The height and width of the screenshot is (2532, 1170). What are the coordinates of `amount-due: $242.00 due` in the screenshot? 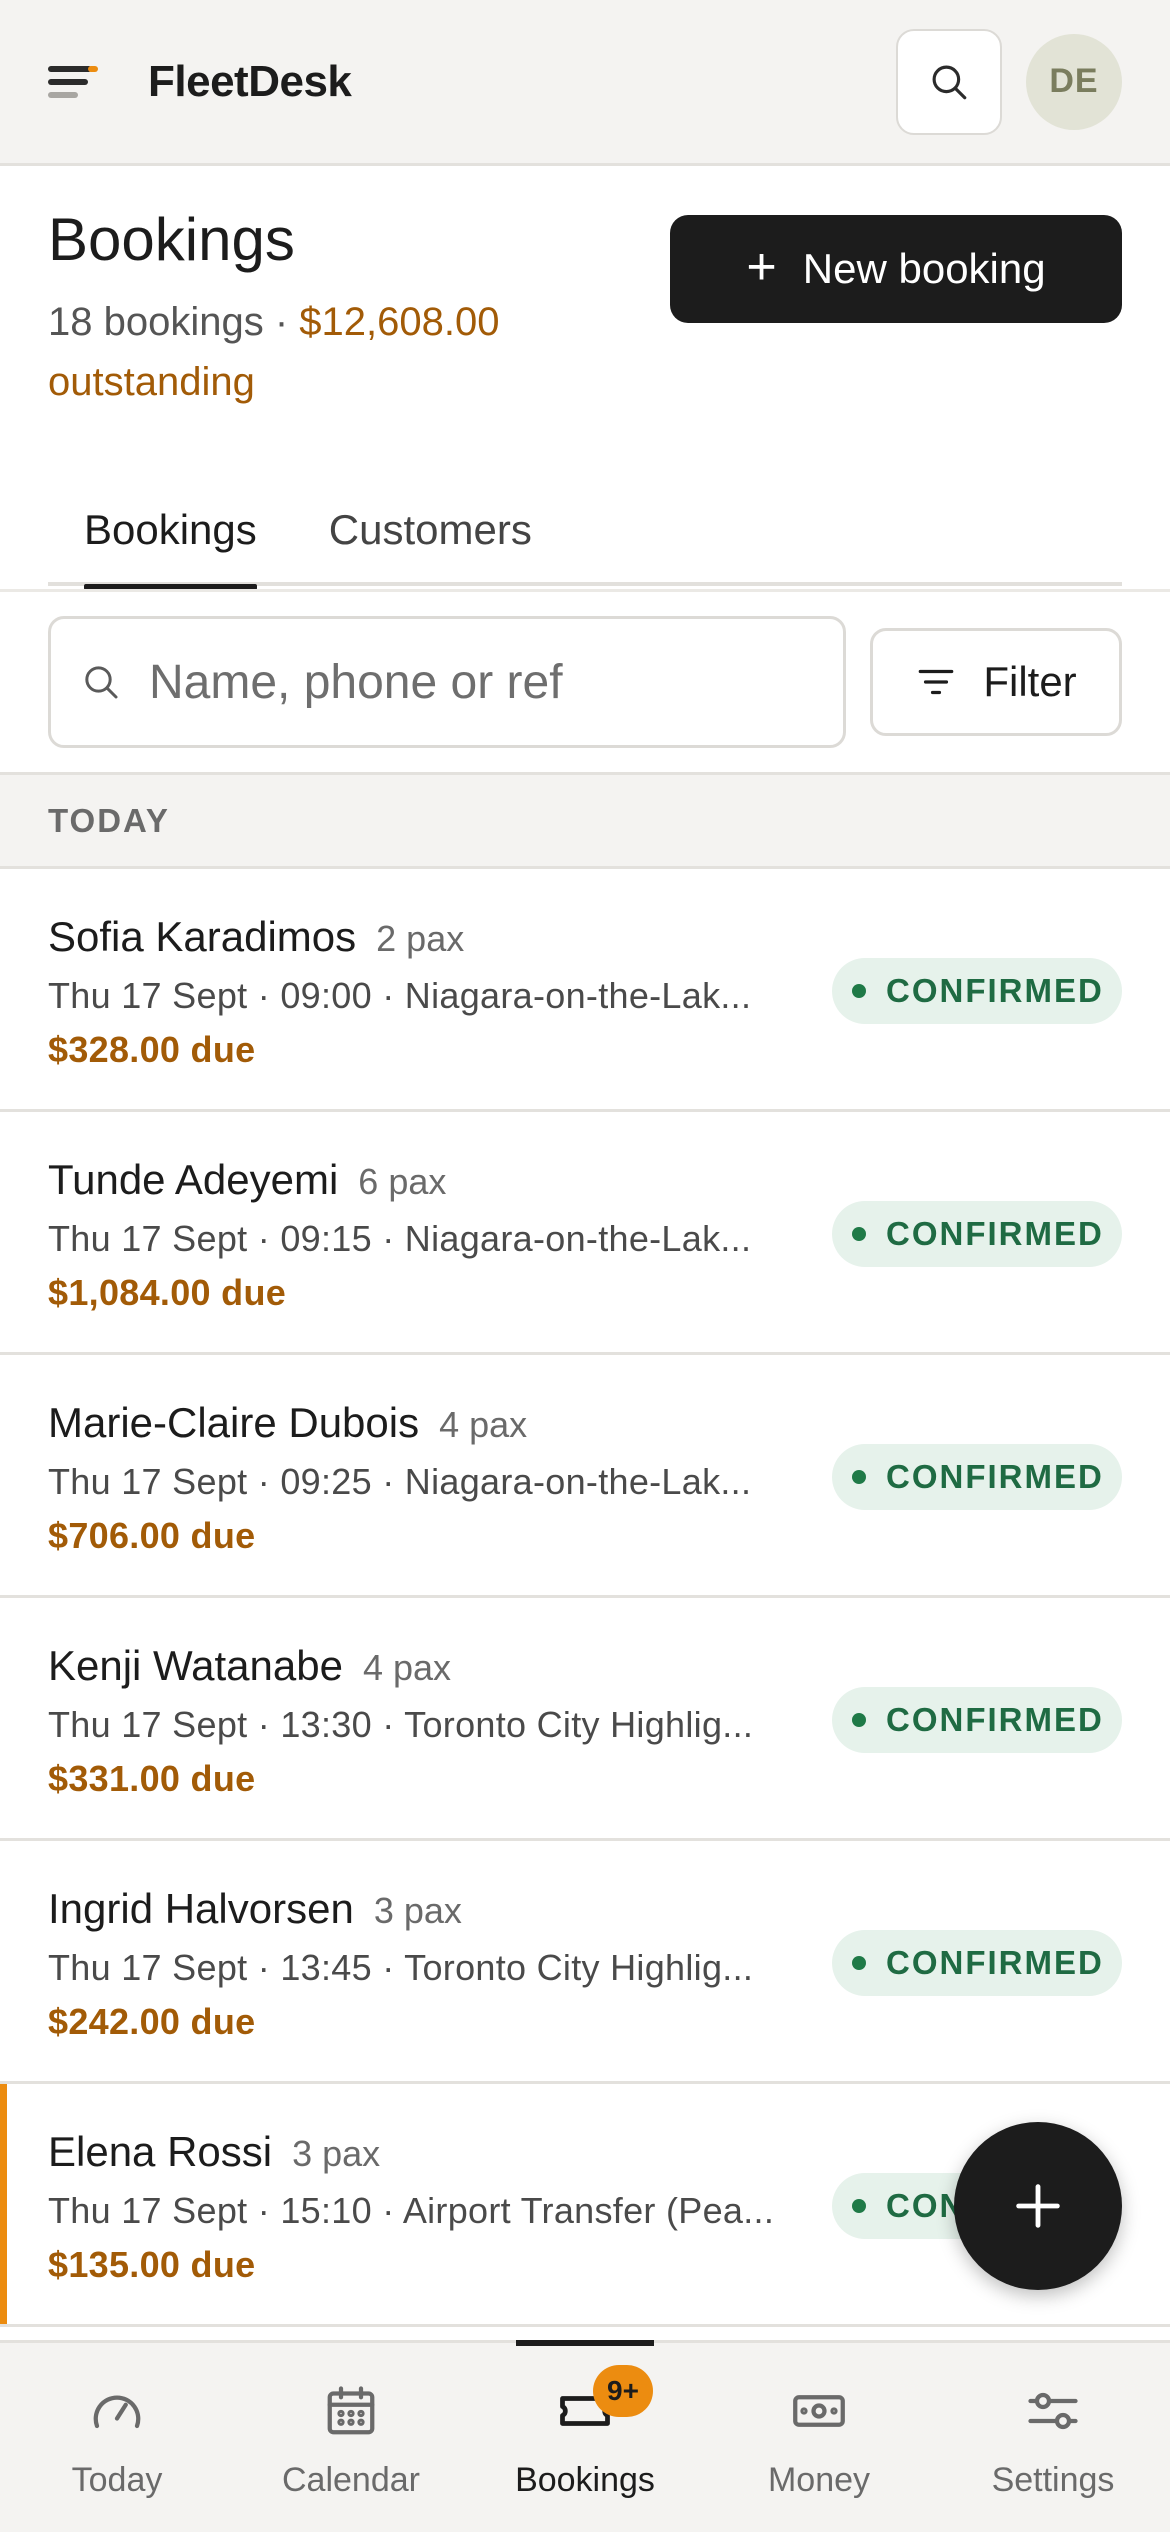 It's located at (152, 2021).